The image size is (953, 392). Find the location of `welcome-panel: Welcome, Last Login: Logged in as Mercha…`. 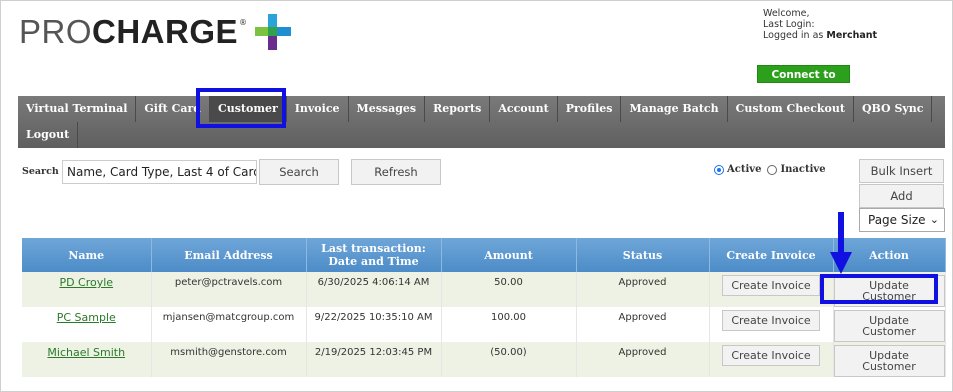

welcome-panel: Welcome, Last Login: Logged in as Mercha… is located at coordinates (820, 24).